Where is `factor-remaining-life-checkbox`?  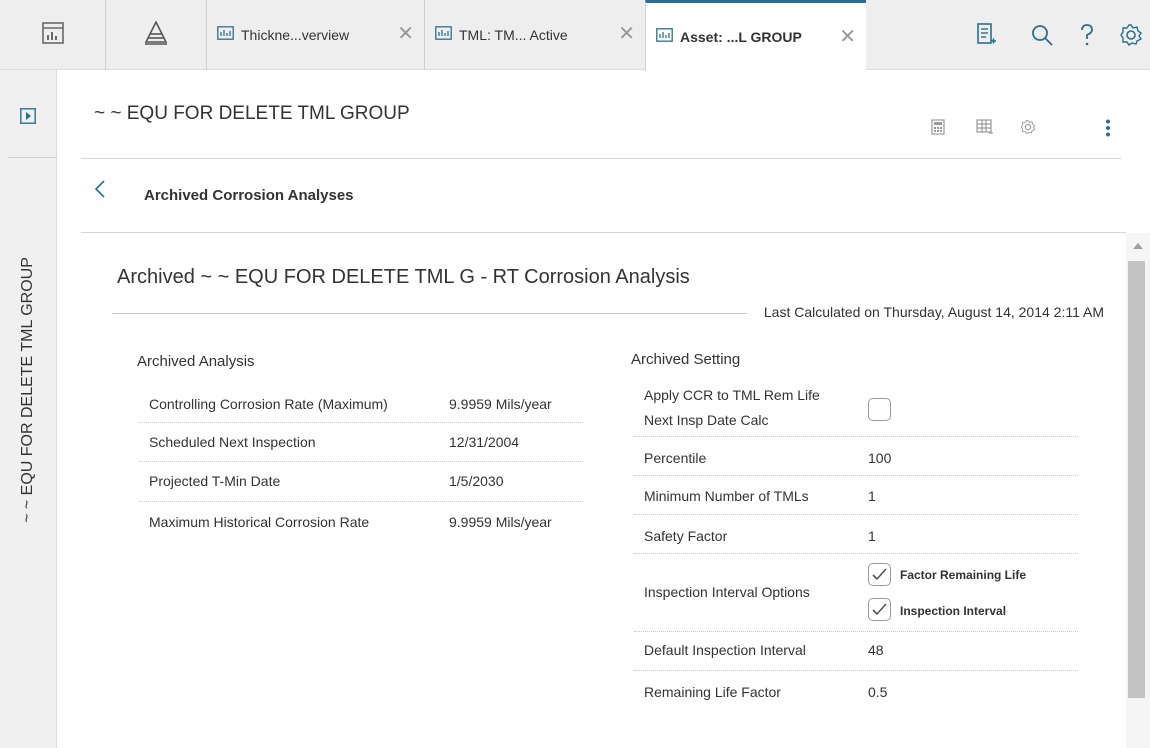 factor-remaining-life-checkbox is located at coordinates (879, 574).